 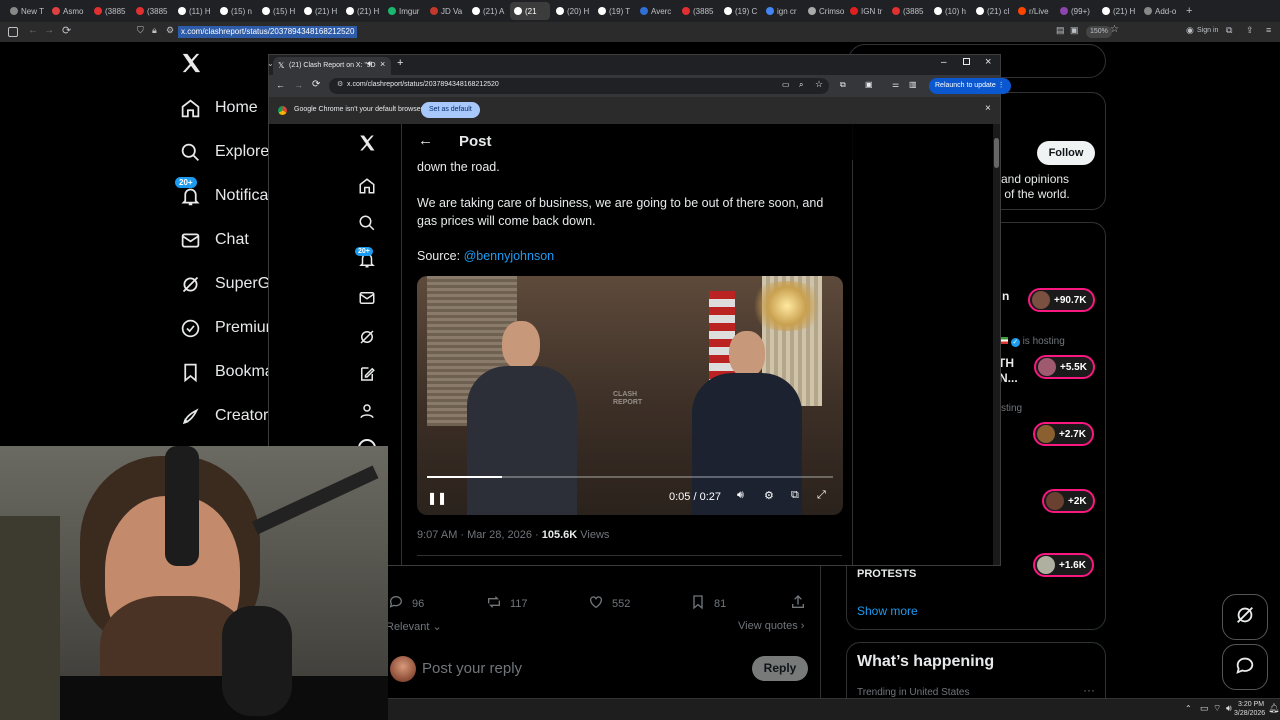 What do you see at coordinates (1250, 30) in the screenshot?
I see `share-icon: ⇪` at bounding box center [1250, 30].